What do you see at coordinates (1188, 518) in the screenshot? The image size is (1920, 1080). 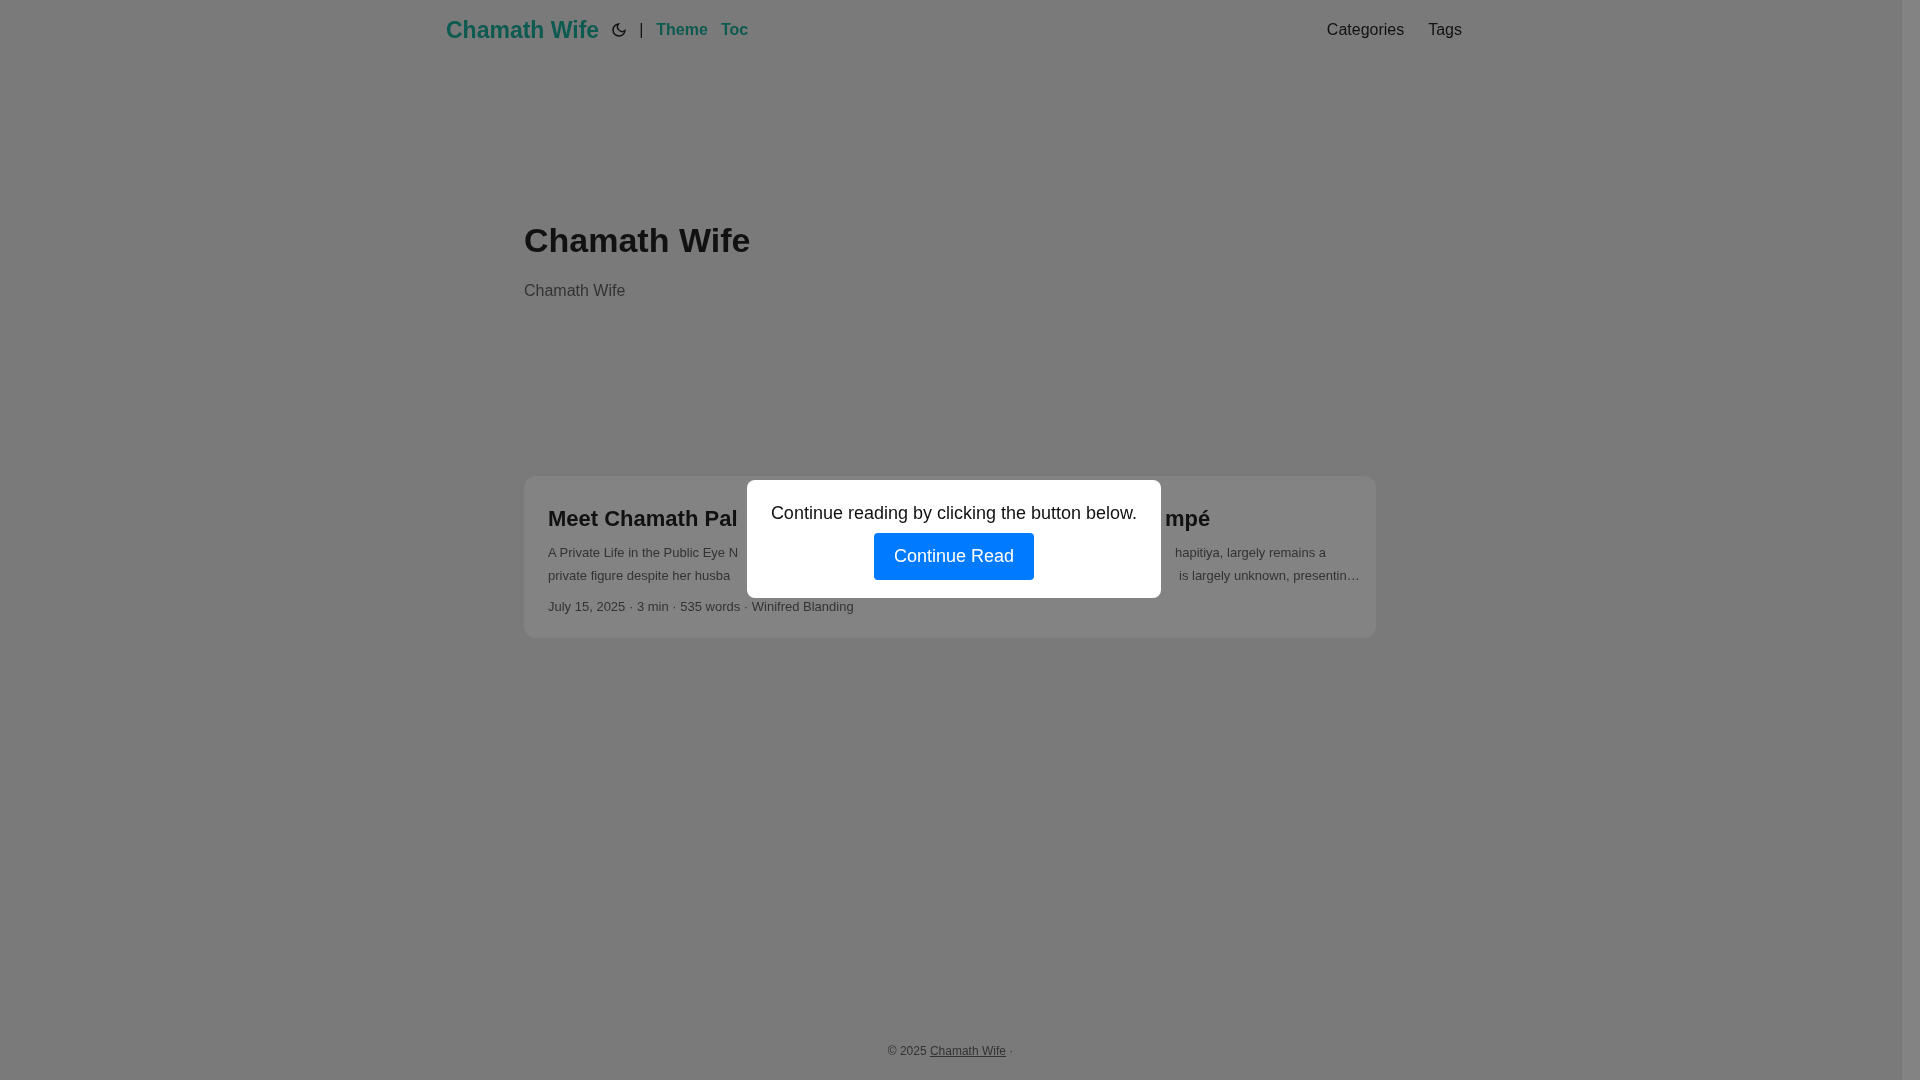 I see `post-title: mpé` at bounding box center [1188, 518].